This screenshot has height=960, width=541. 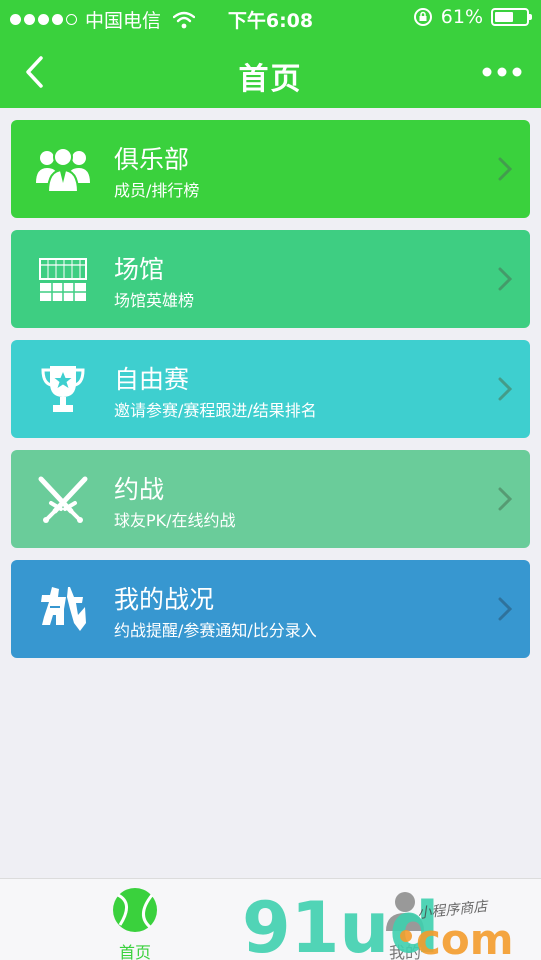 I want to click on menu-card-free-match: 自由赛 邀请参赛/赛程跟进/结果排名, so click(x=270, y=389).